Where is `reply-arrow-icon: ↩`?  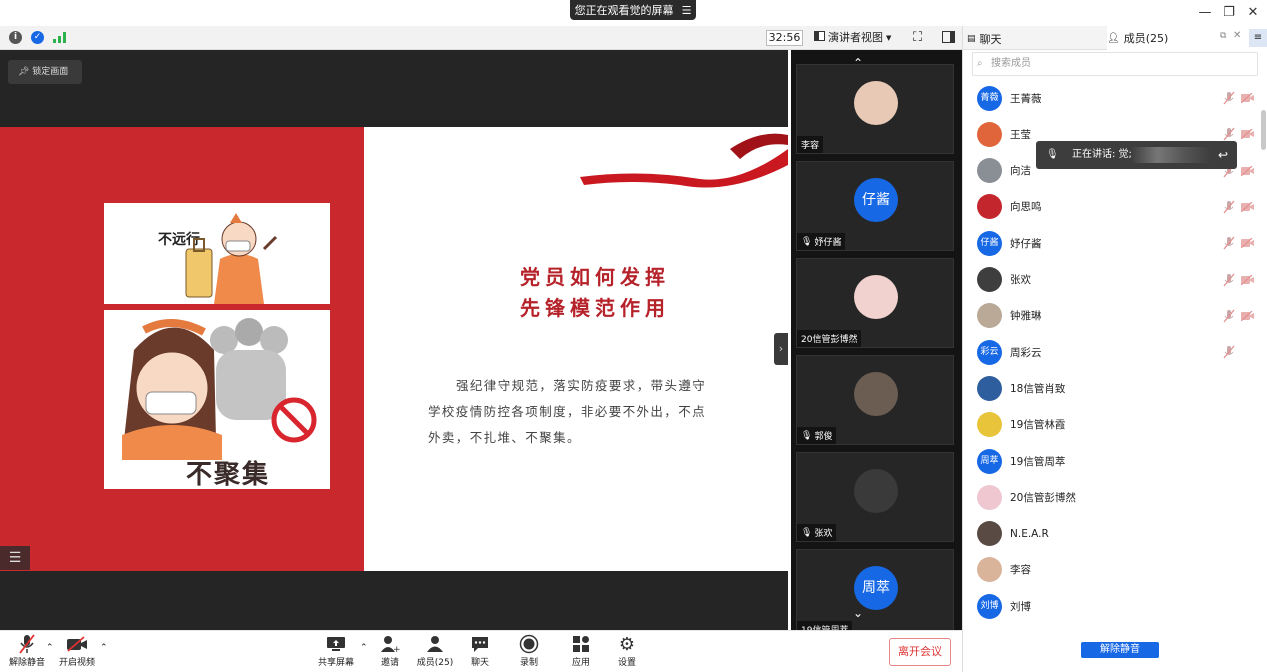 reply-arrow-icon: ↩ is located at coordinates (1223, 155).